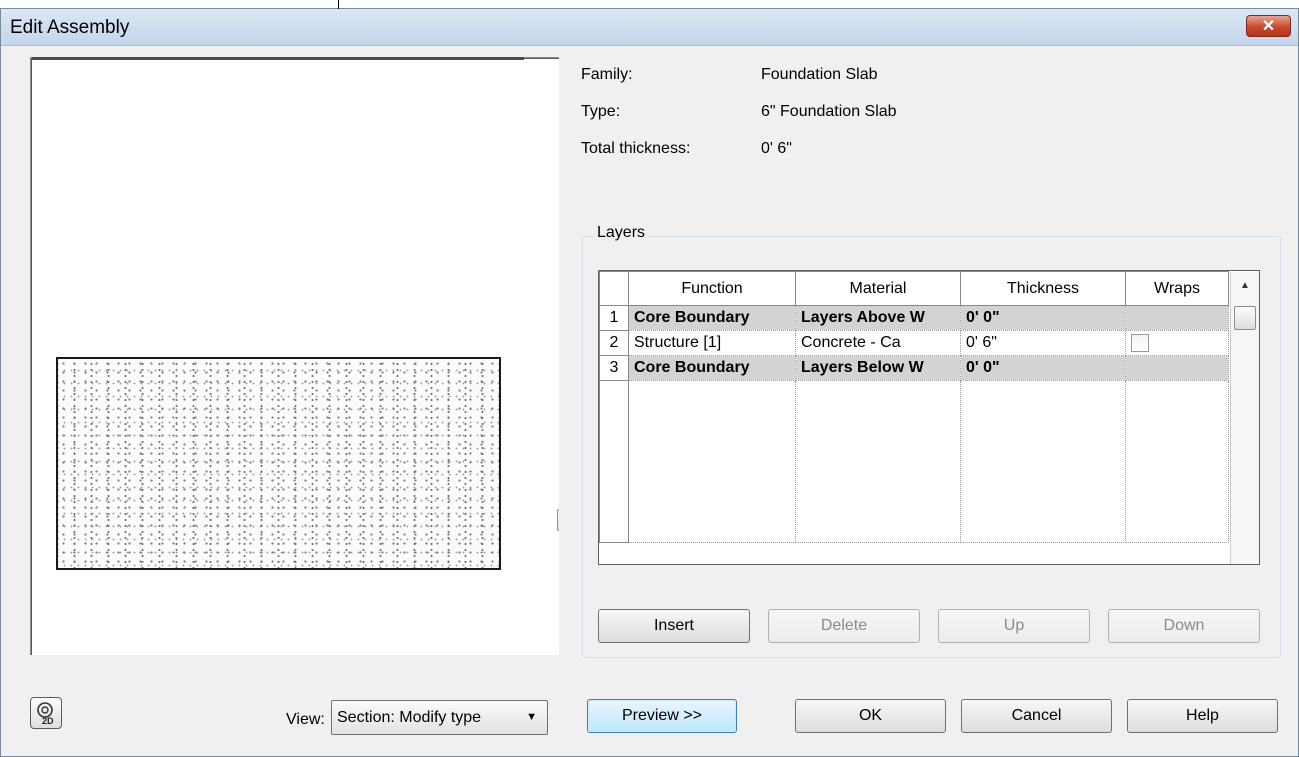 This screenshot has height=757, width=1299. I want to click on preview-scroll-thumb, so click(558, 520).